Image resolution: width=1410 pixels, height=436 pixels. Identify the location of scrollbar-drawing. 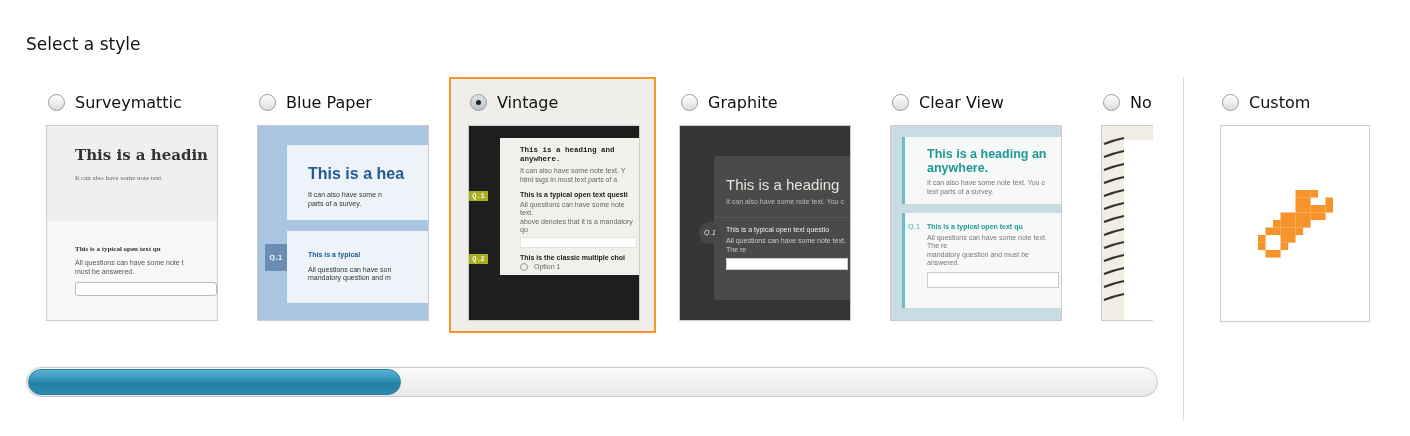
(592, 382).